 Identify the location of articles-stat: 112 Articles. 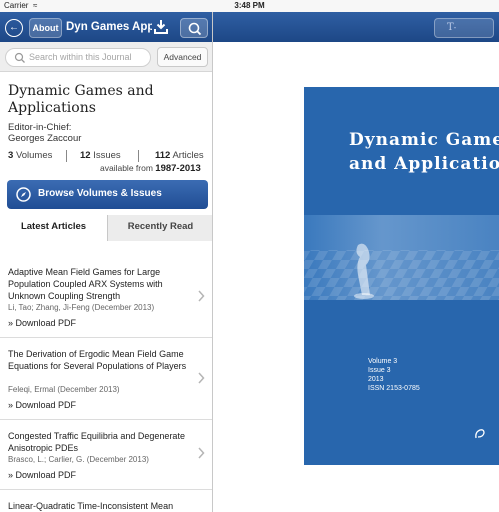
(179, 155).